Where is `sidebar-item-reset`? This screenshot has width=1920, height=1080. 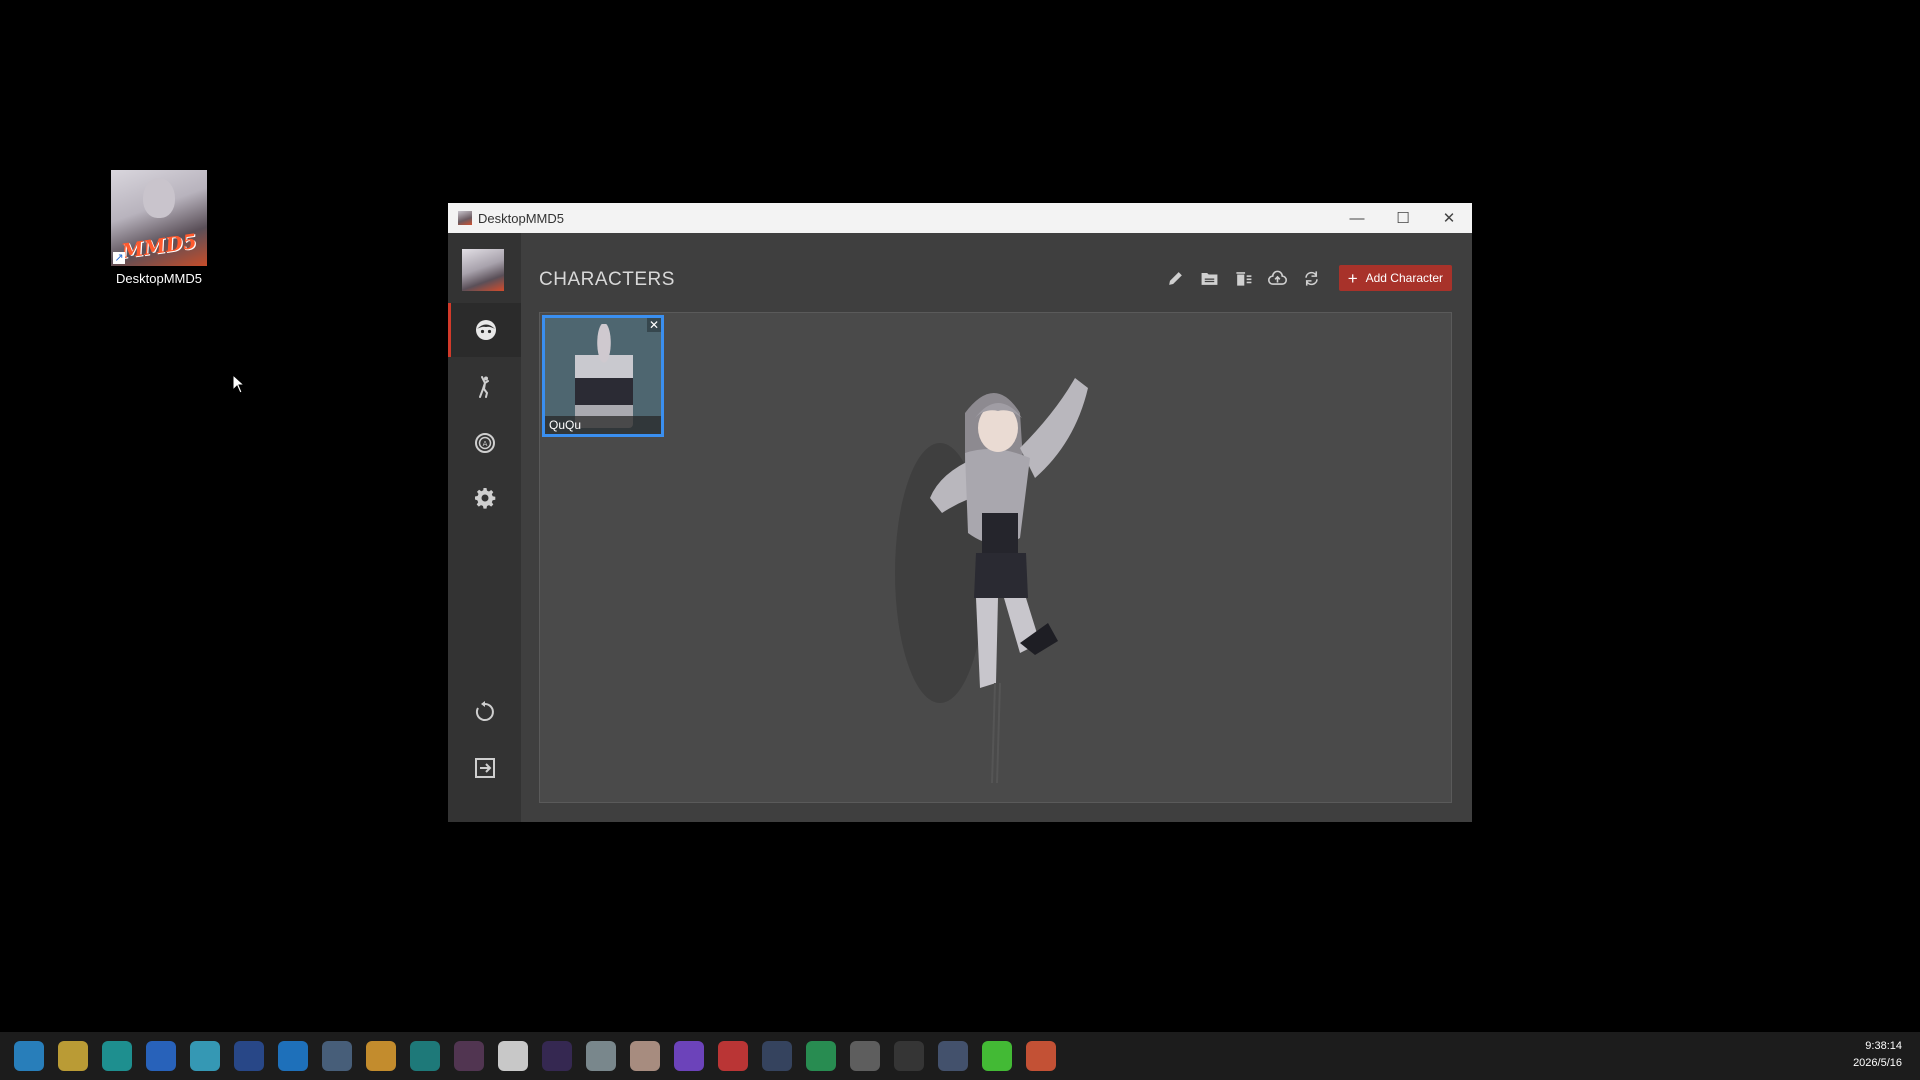 sidebar-item-reset is located at coordinates (484, 712).